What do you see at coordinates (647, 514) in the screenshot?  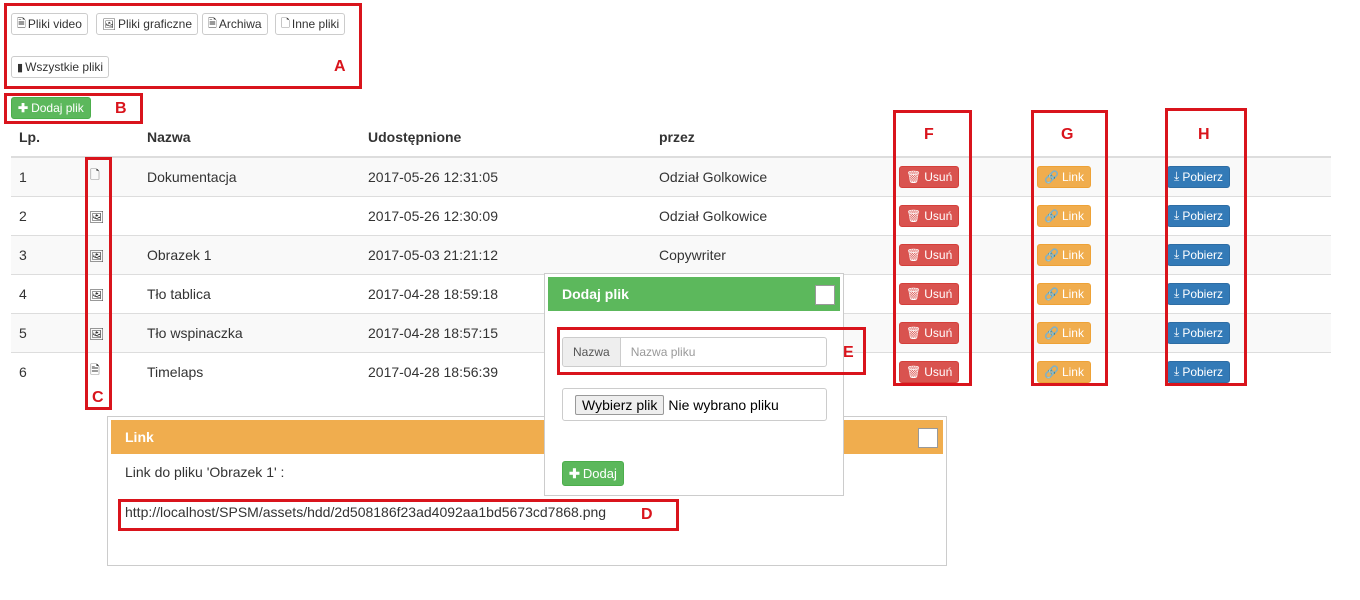 I see `annotation-label-d: D` at bounding box center [647, 514].